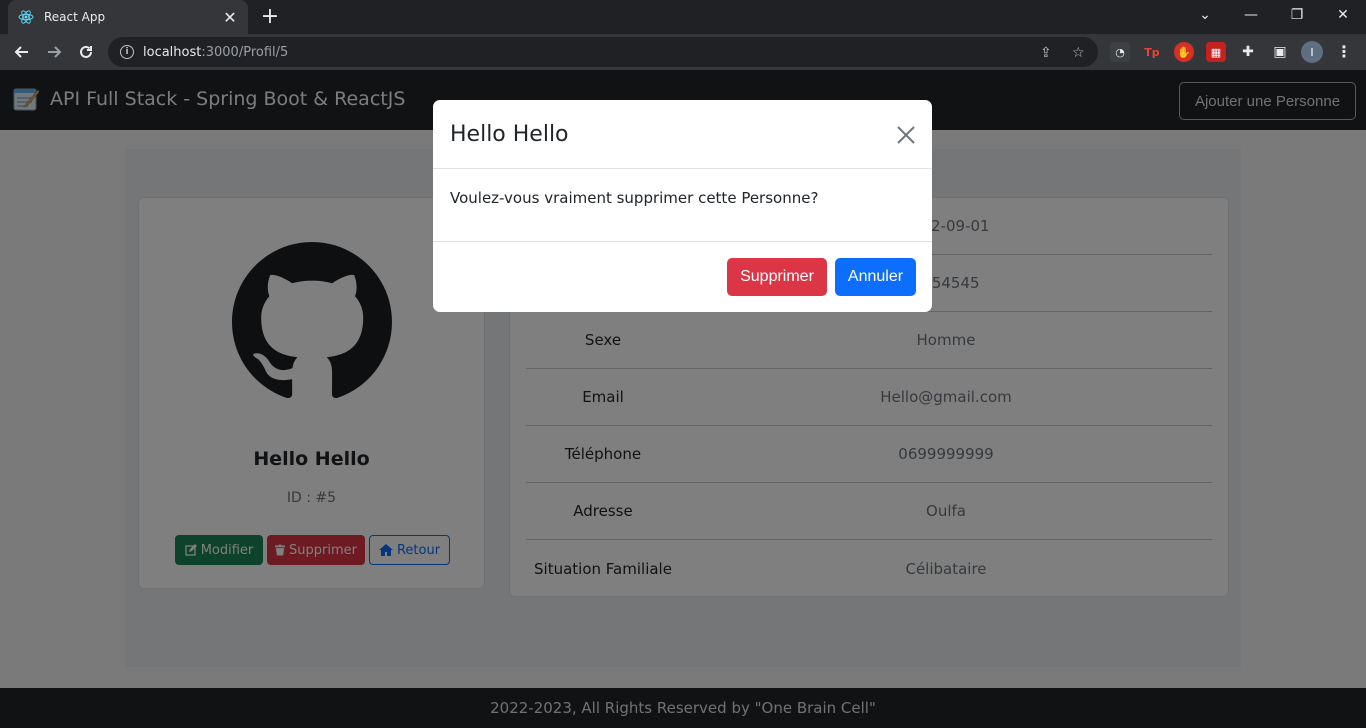  What do you see at coordinates (1297, 15) in the screenshot?
I see `restore-icon: ❐` at bounding box center [1297, 15].